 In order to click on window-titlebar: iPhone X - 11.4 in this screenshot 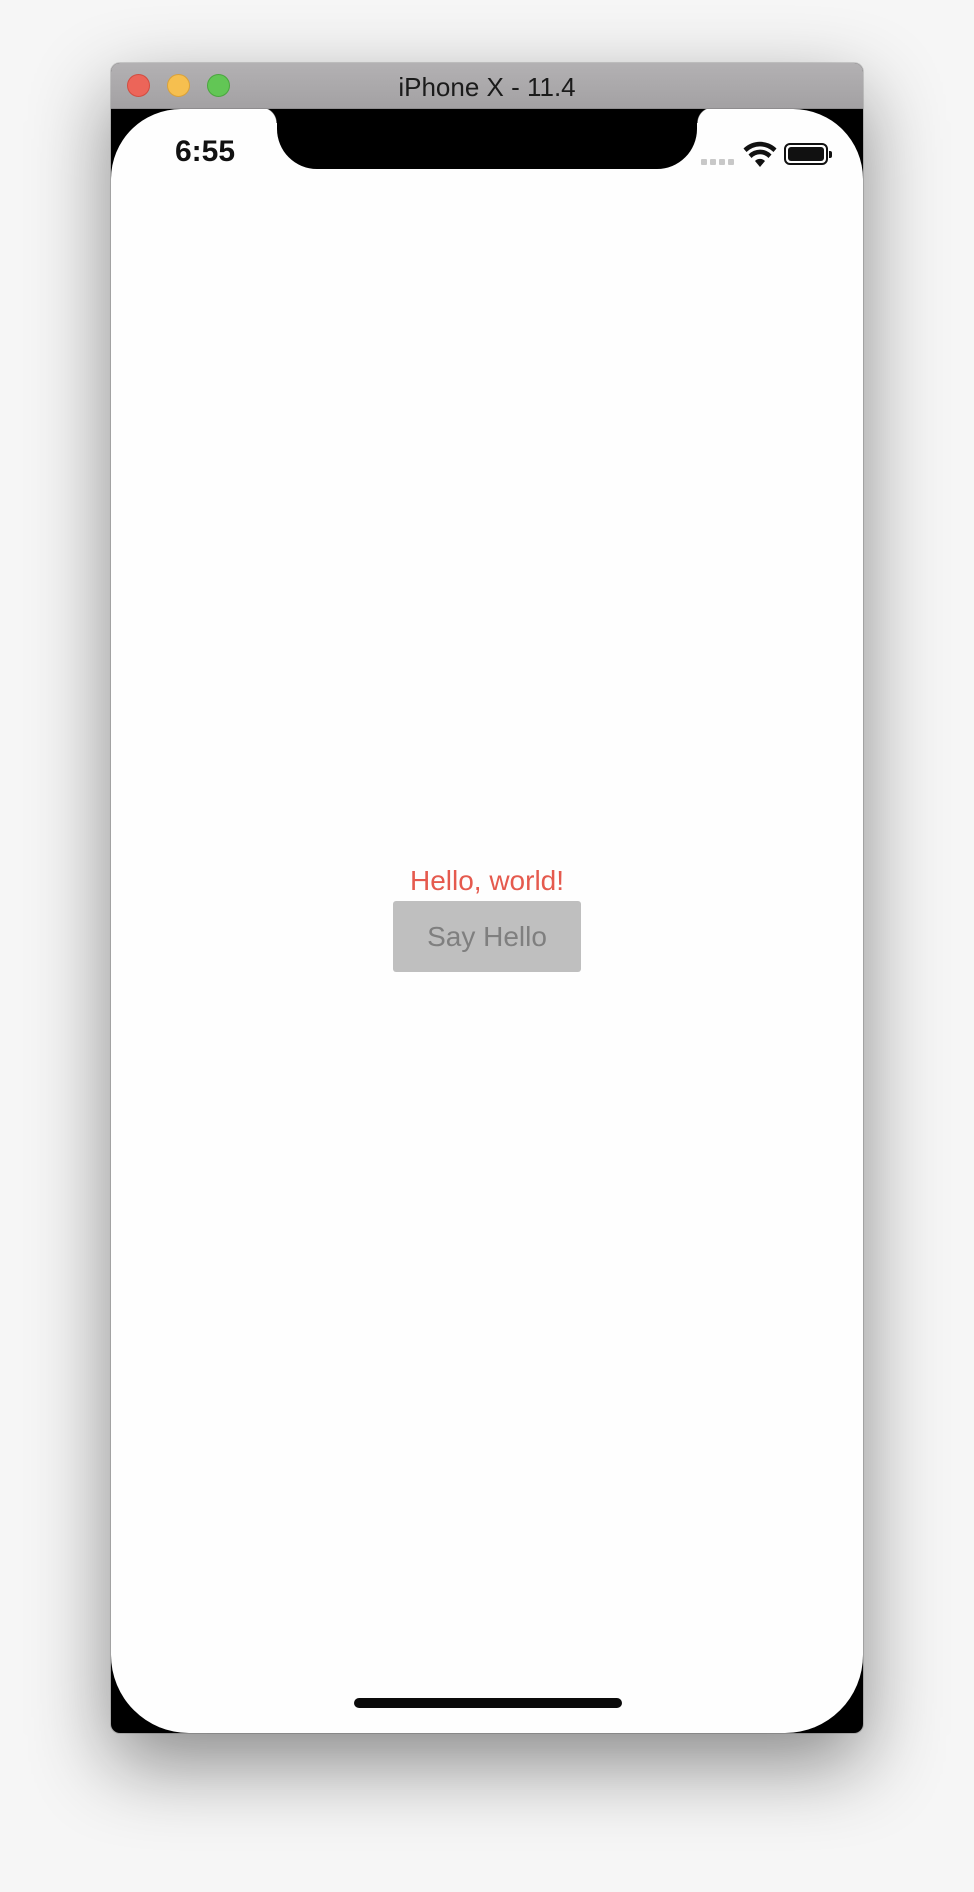, I will do `click(487, 86)`.